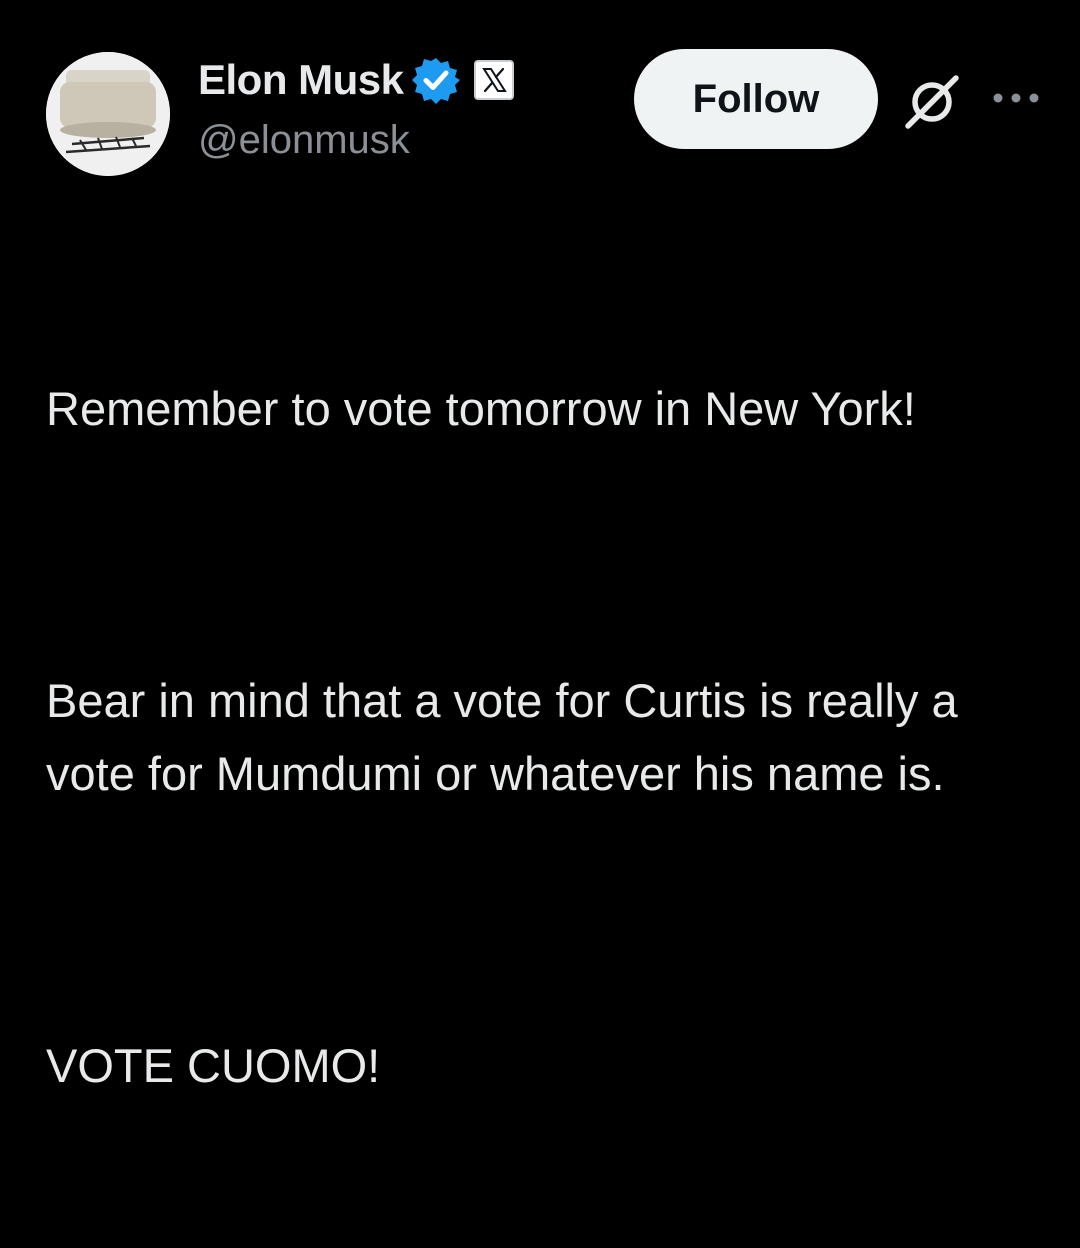 The height and width of the screenshot is (1248, 1080). What do you see at coordinates (481, 408) in the screenshot?
I see `tweet-paragraph: Remember to vote tomorrow in New York!` at bounding box center [481, 408].